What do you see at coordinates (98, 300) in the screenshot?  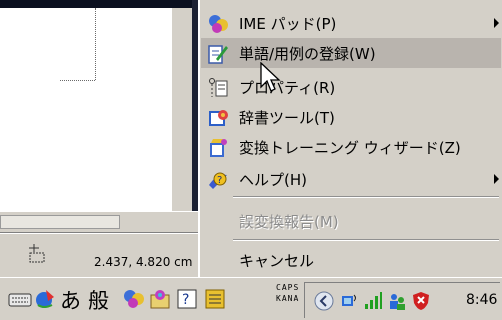 I see `ime-conversion-mode: 般` at bounding box center [98, 300].